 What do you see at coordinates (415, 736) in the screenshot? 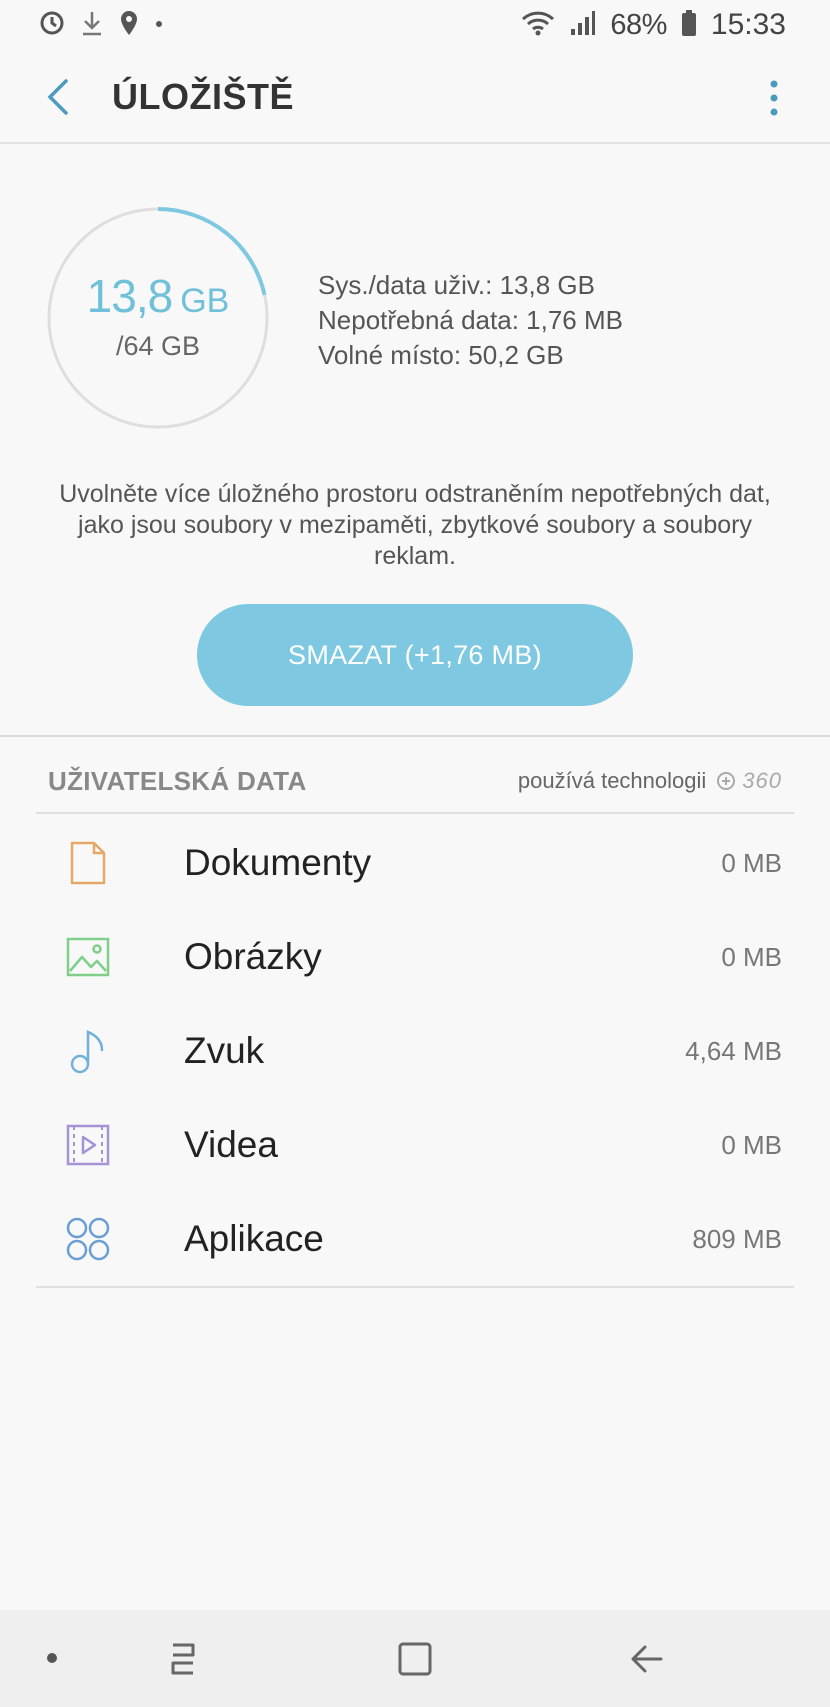
I see `divider` at bounding box center [415, 736].